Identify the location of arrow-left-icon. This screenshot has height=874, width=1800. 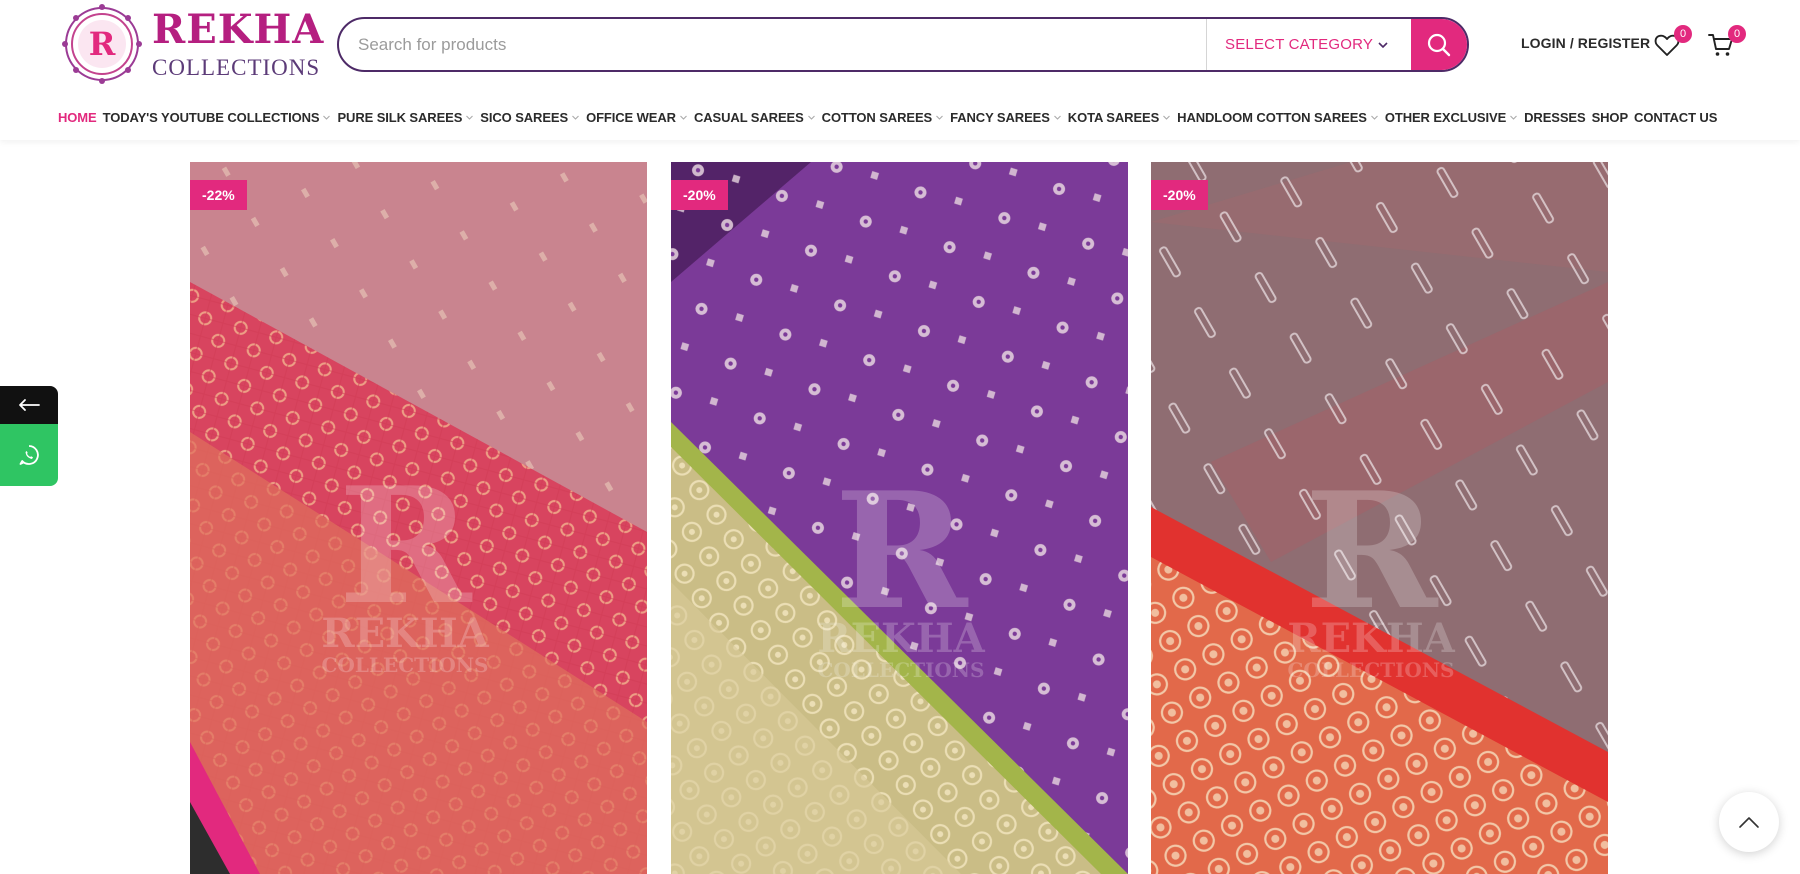
(29, 405).